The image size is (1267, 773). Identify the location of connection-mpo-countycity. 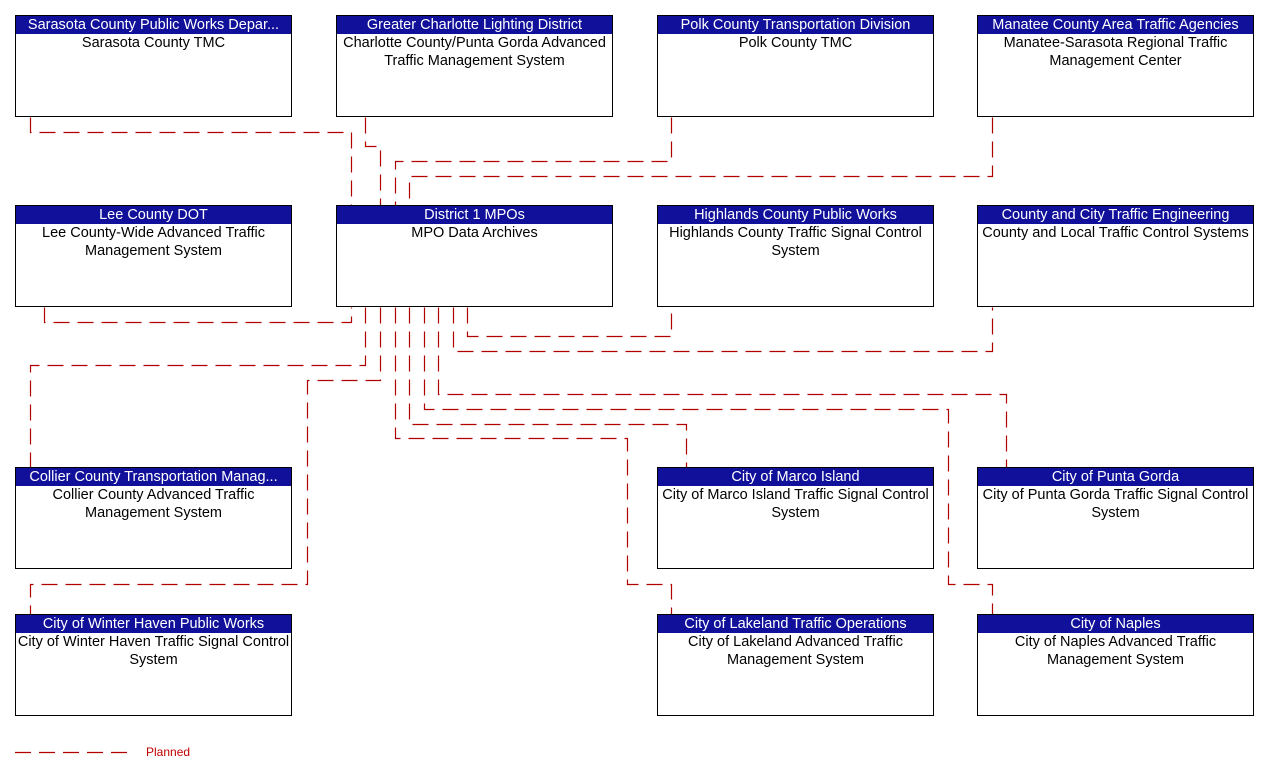
(723, 330).